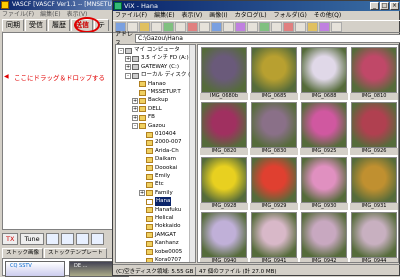 This screenshot has height=277, width=400. I want to click on tab-history: 履歴, so click(59, 25).